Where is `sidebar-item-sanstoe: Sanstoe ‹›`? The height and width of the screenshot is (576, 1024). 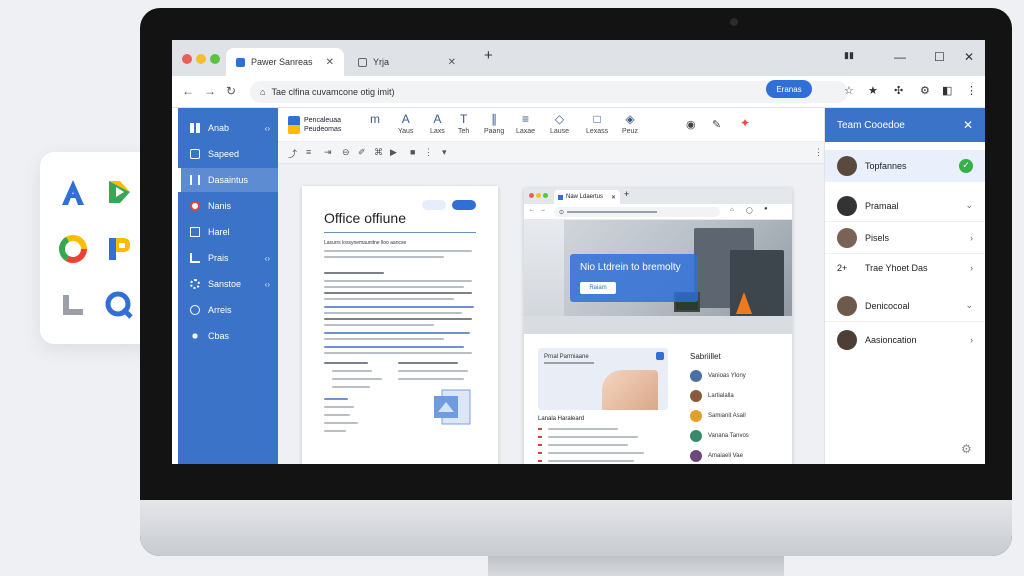
sidebar-item-sanstoe: Sanstoe ‹› is located at coordinates (228, 284).